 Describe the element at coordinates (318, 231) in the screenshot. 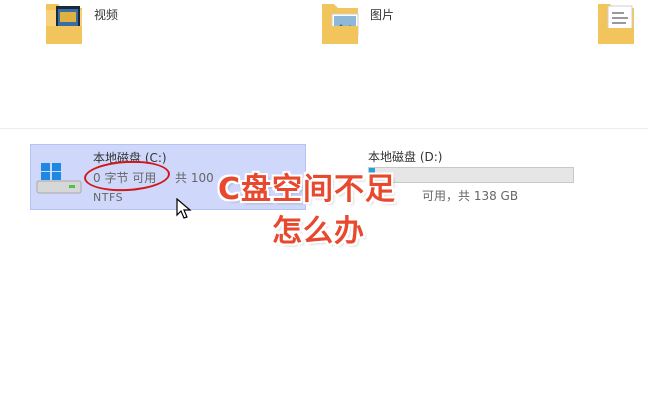

I see `overlay-caption-line2: 怎么办` at that location.